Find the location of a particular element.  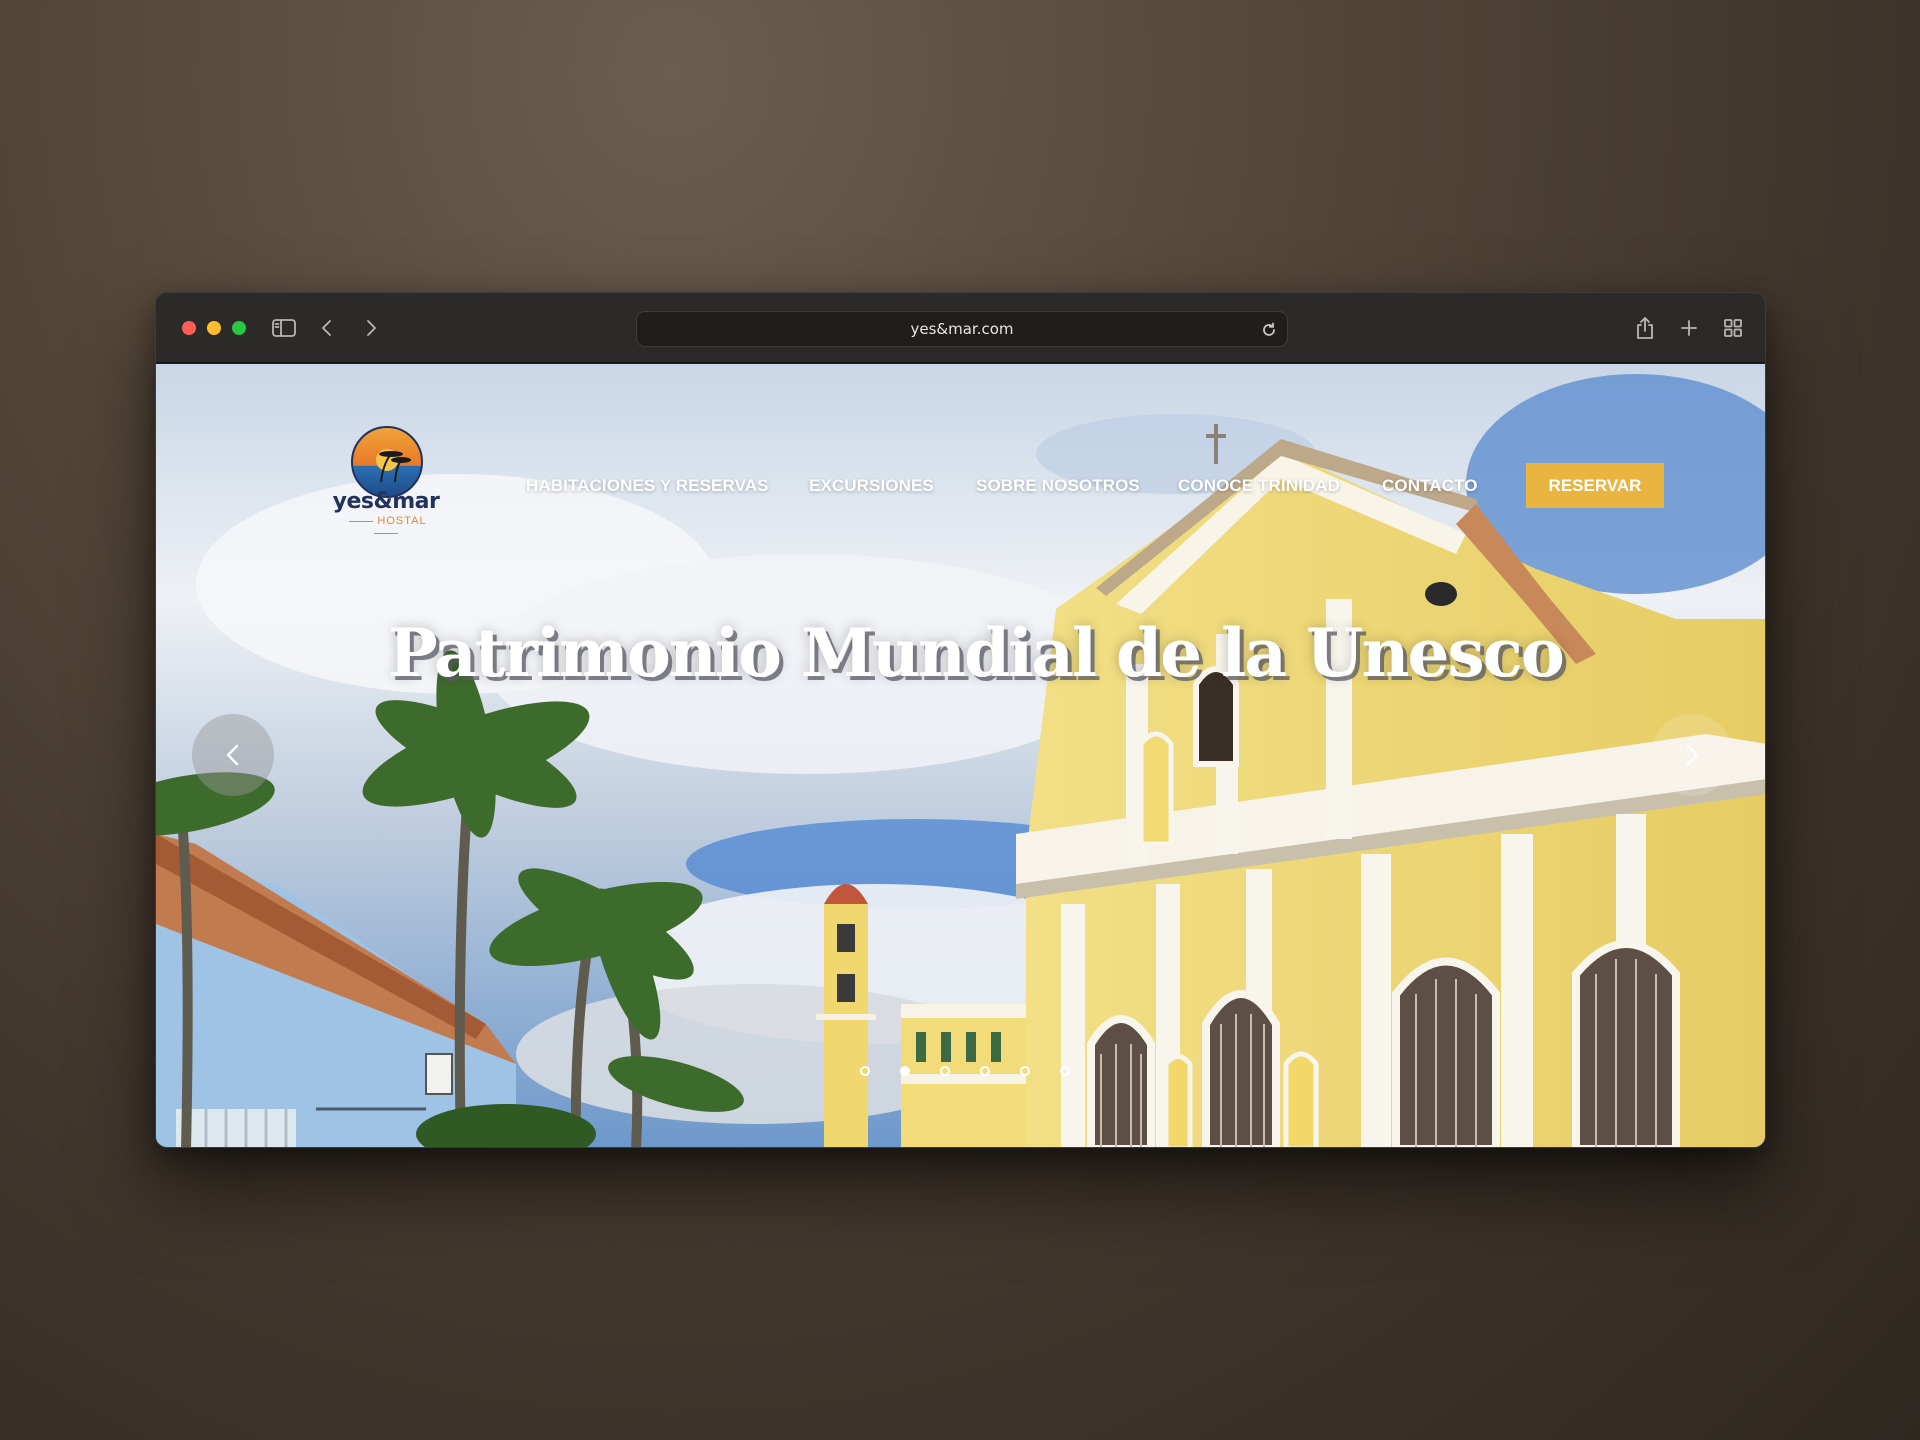

share-icon is located at coordinates (1645, 328).